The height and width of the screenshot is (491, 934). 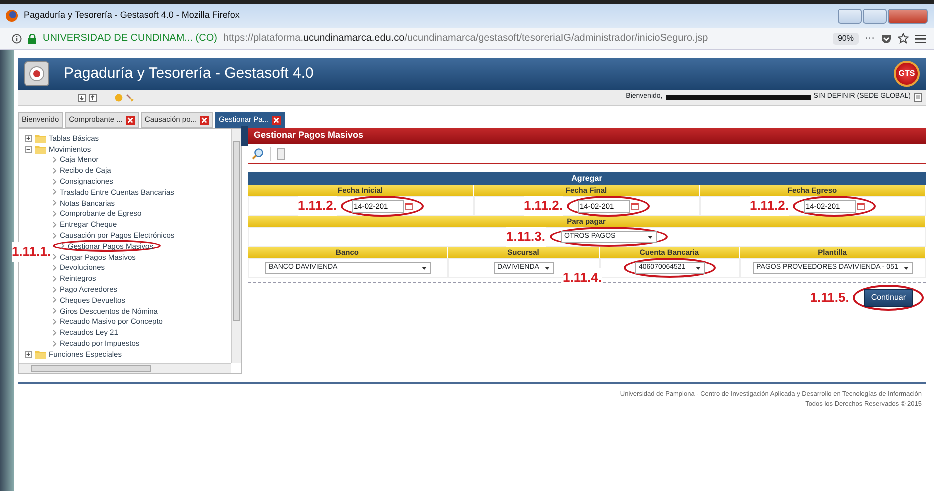 I want to click on broom-icon, so click(x=130, y=98).